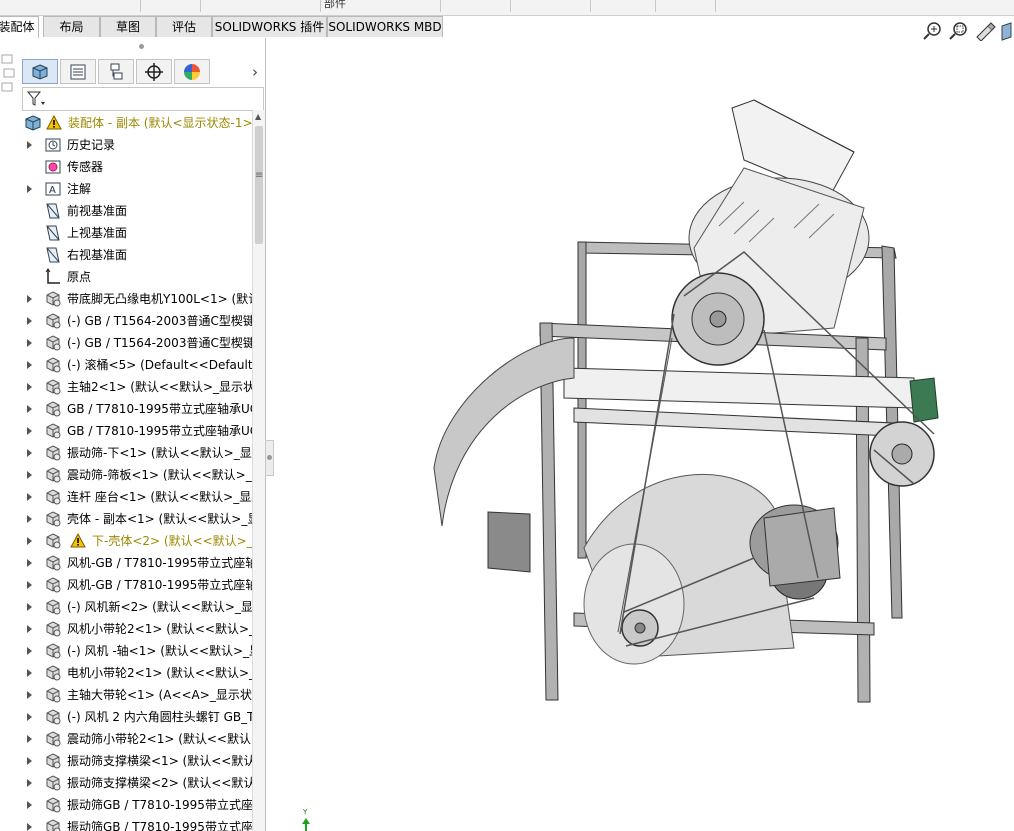  I want to click on tree-item: 主轴大带轮<1> (A<<A>_显示状态, so click(137, 695).